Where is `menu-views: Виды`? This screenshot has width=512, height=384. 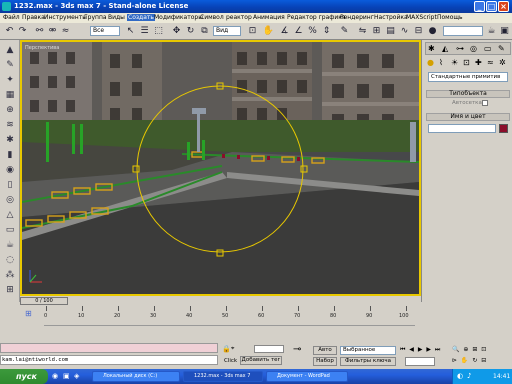 menu-views: Виды is located at coordinates (116, 17).